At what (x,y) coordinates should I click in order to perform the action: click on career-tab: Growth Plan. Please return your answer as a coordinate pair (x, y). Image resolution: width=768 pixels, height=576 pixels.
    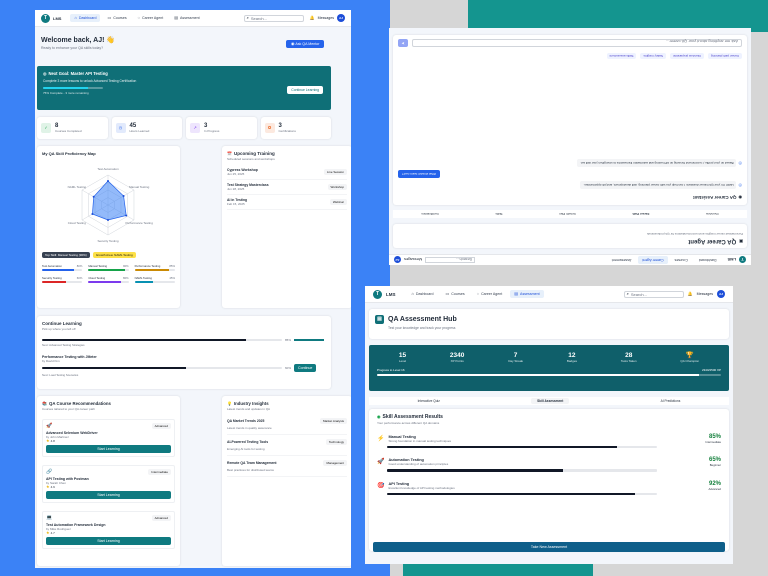
    Looking at the image, I should click on (567, 214).